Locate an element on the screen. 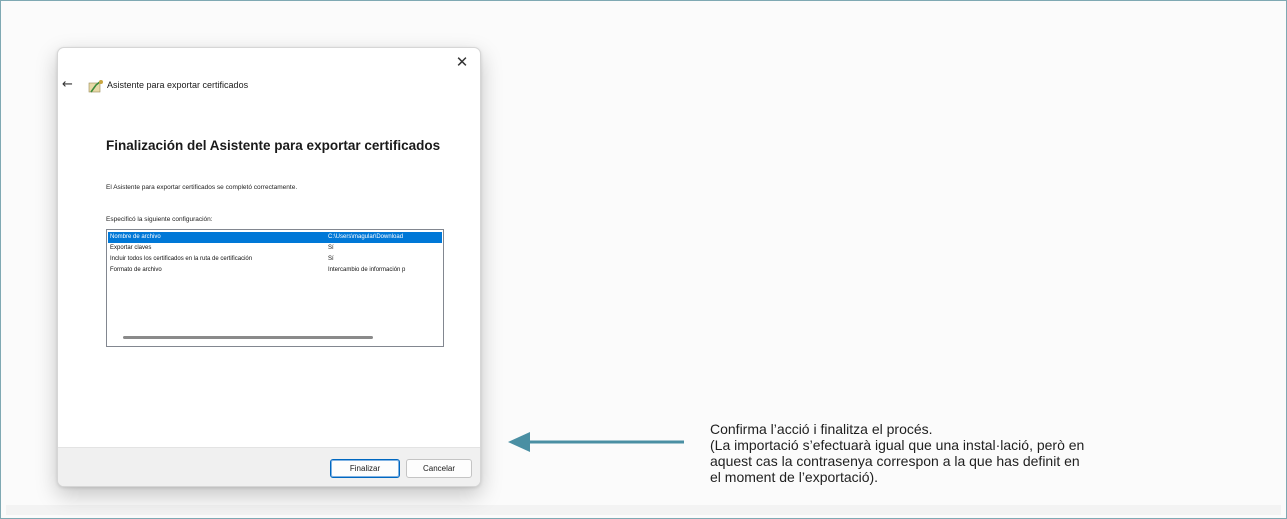  certificate-wizard-icon is located at coordinates (95, 86).